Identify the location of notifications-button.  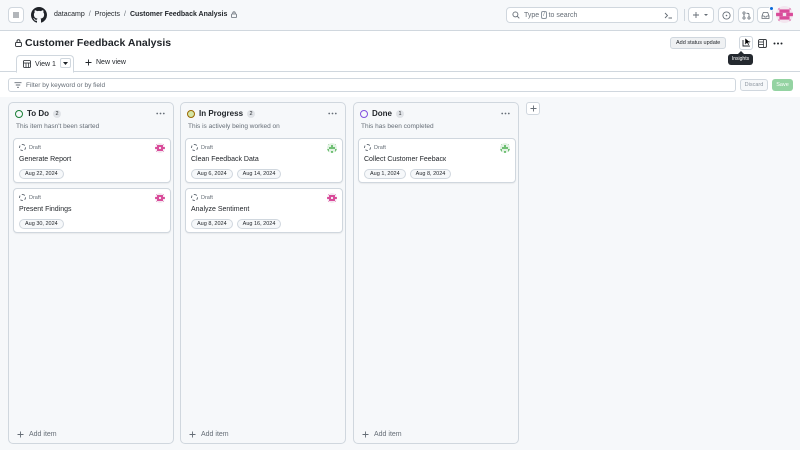
(765, 14).